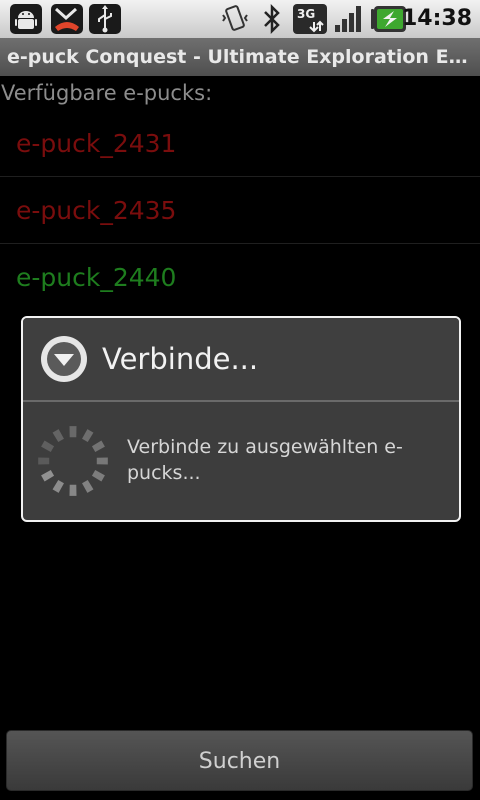 This screenshot has height=800, width=480. Describe the element at coordinates (67, 19) in the screenshot. I see `missed-call-icon` at that location.